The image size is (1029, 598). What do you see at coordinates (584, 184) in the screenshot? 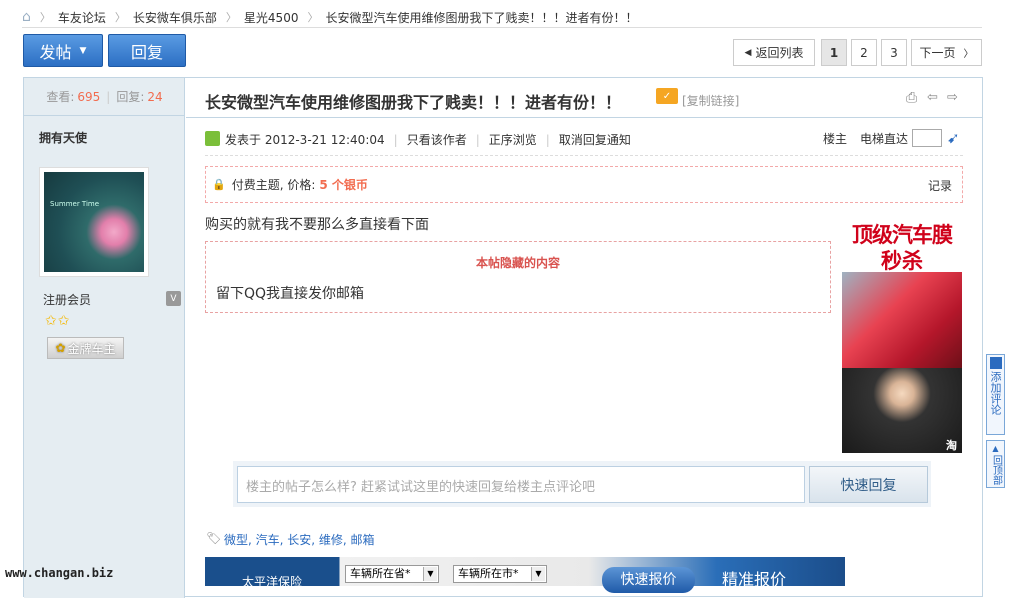
I see `paid-topic-box: 🔒 付费主题, 价格: 5 个银币 记录` at bounding box center [584, 184].